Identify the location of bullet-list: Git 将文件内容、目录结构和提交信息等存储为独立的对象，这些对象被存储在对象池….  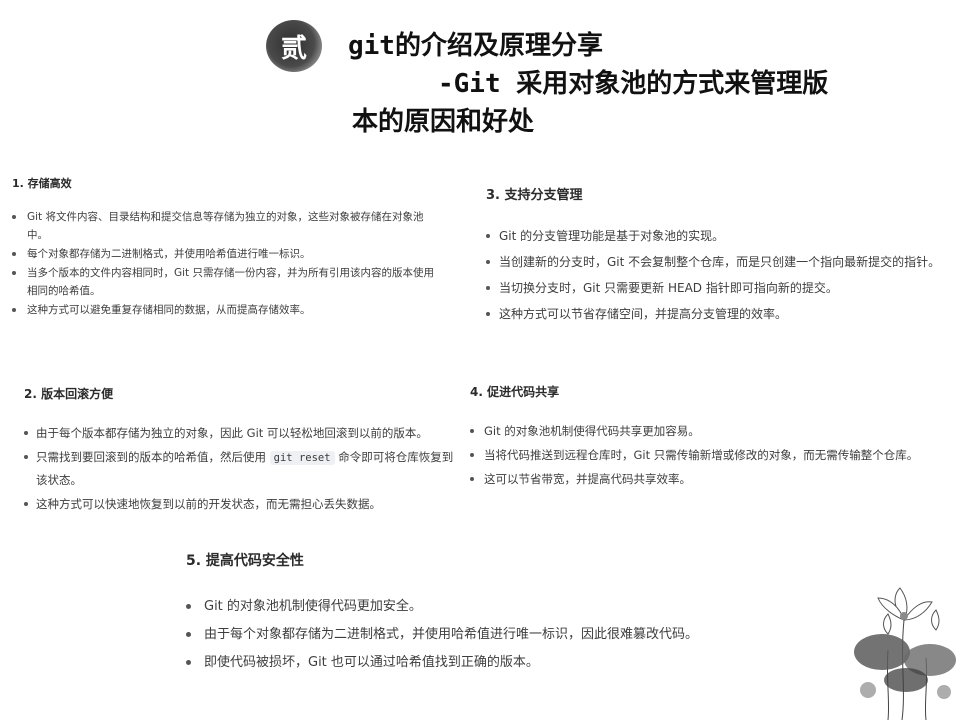
(227, 263).